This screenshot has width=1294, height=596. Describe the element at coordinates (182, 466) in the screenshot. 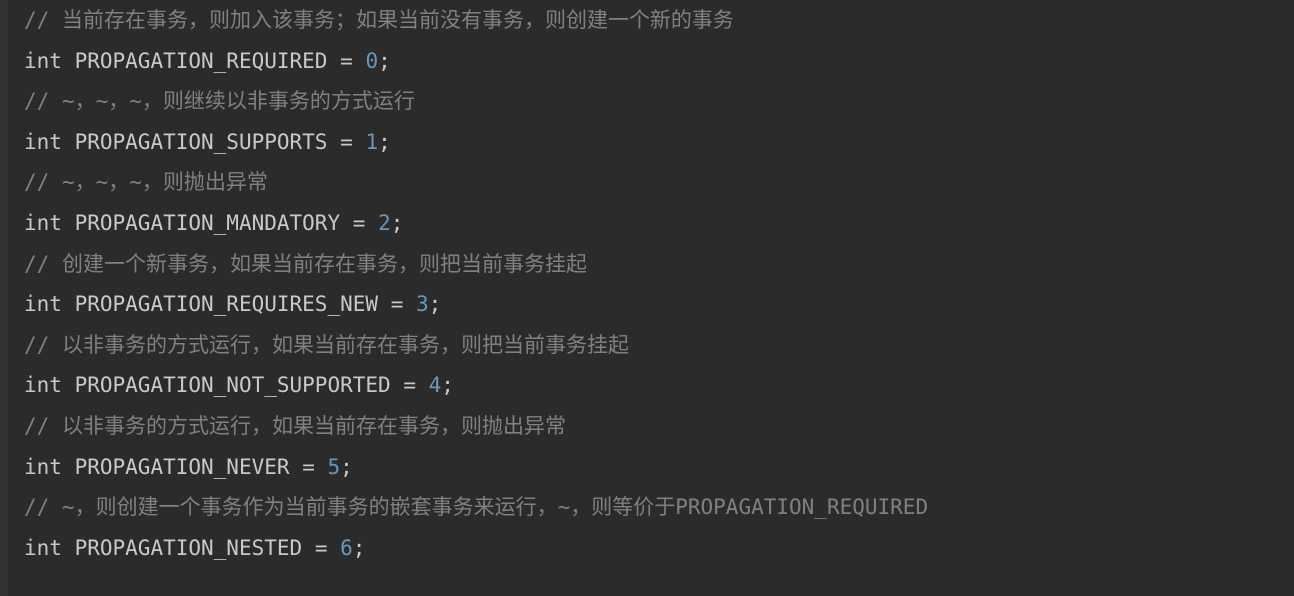

I see `identifier-token: PROPAGATION_NEVER` at that location.